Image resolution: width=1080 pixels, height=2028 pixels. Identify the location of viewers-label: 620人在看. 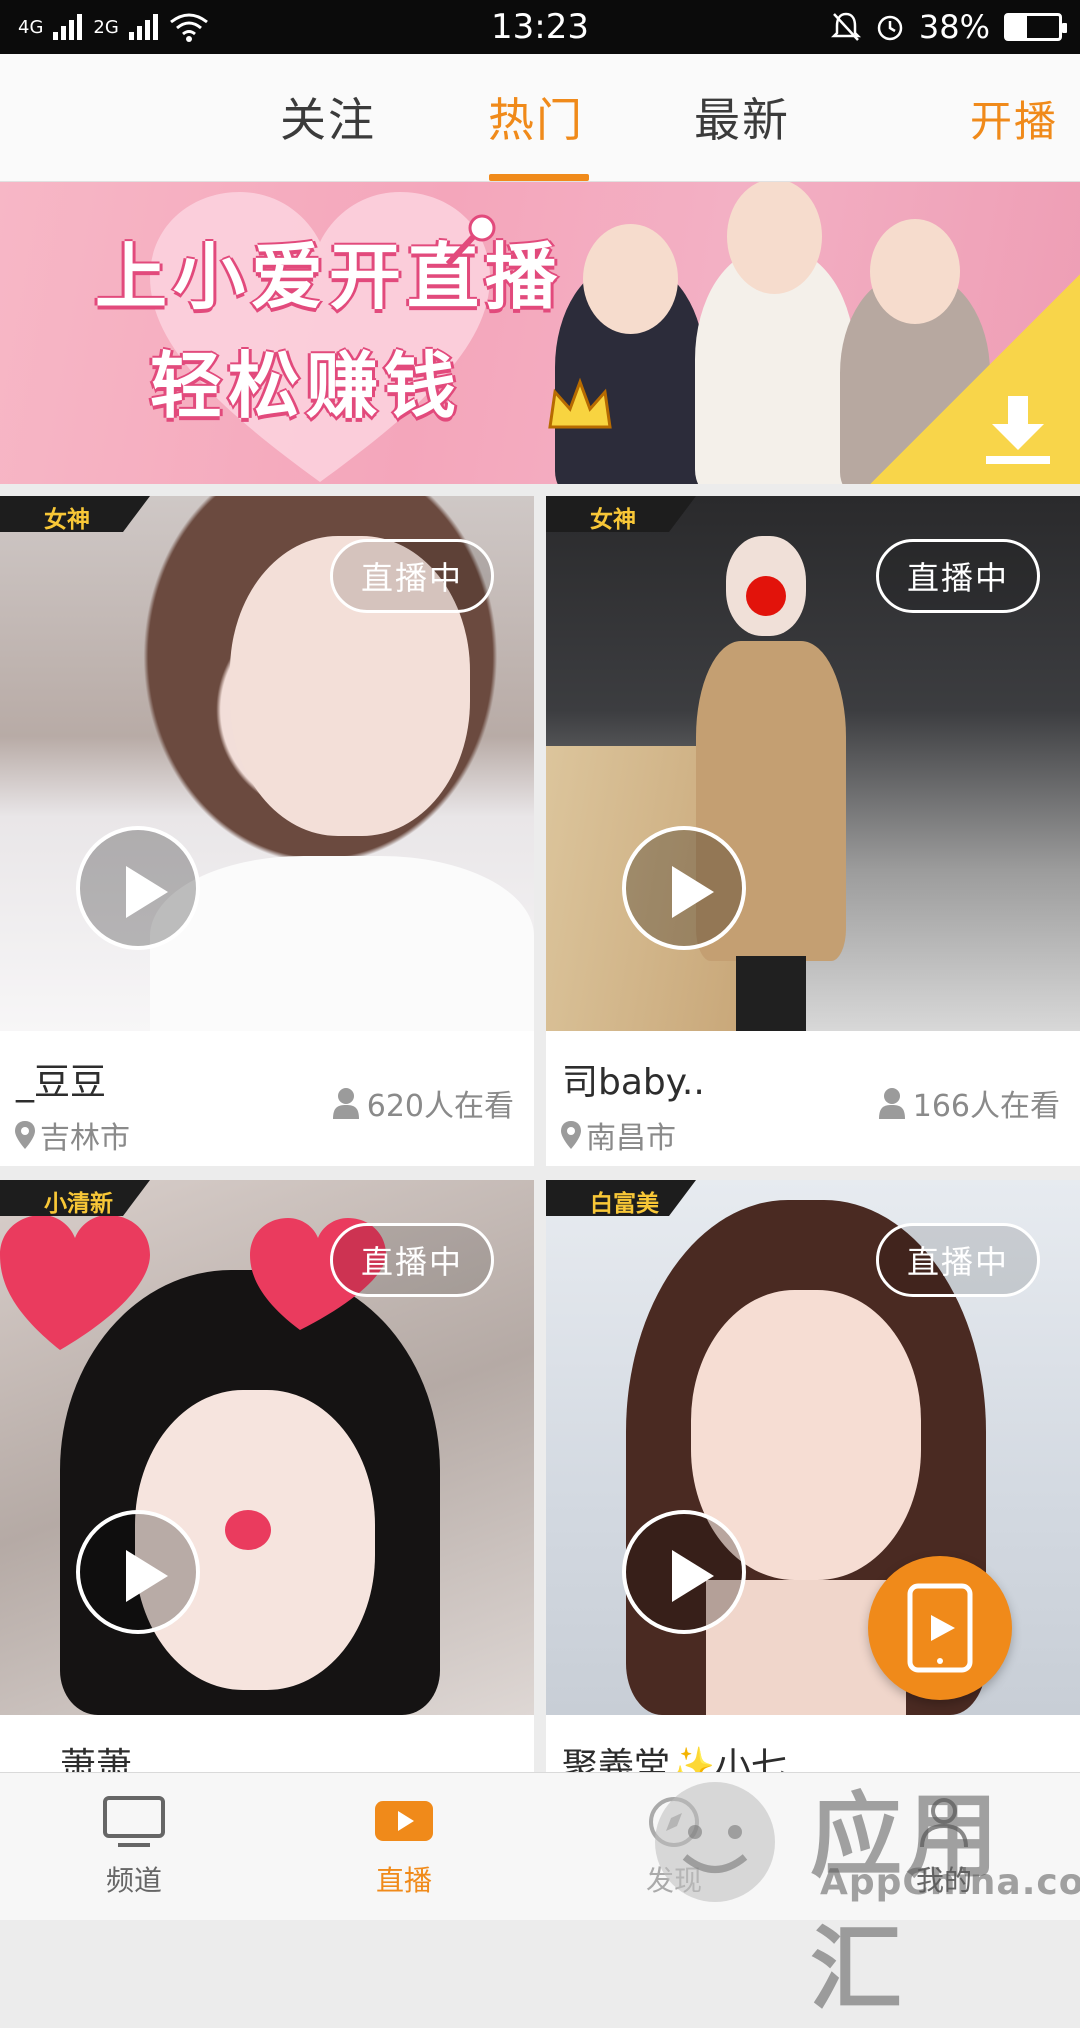
(440, 1106).